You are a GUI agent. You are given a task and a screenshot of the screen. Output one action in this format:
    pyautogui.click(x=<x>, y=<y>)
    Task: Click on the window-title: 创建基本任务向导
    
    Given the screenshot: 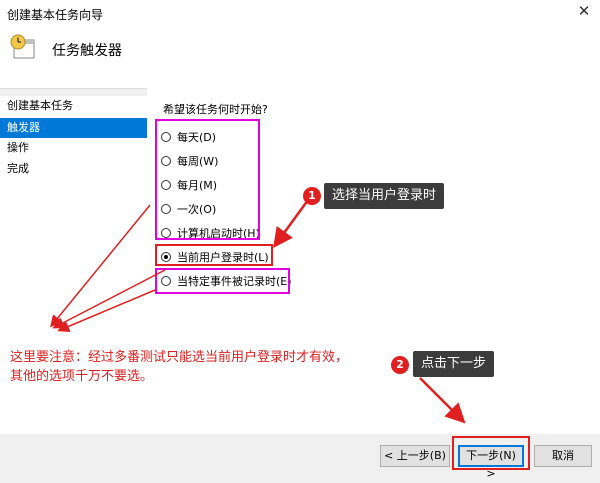 What is the action you would take?
    pyautogui.click(x=55, y=15)
    